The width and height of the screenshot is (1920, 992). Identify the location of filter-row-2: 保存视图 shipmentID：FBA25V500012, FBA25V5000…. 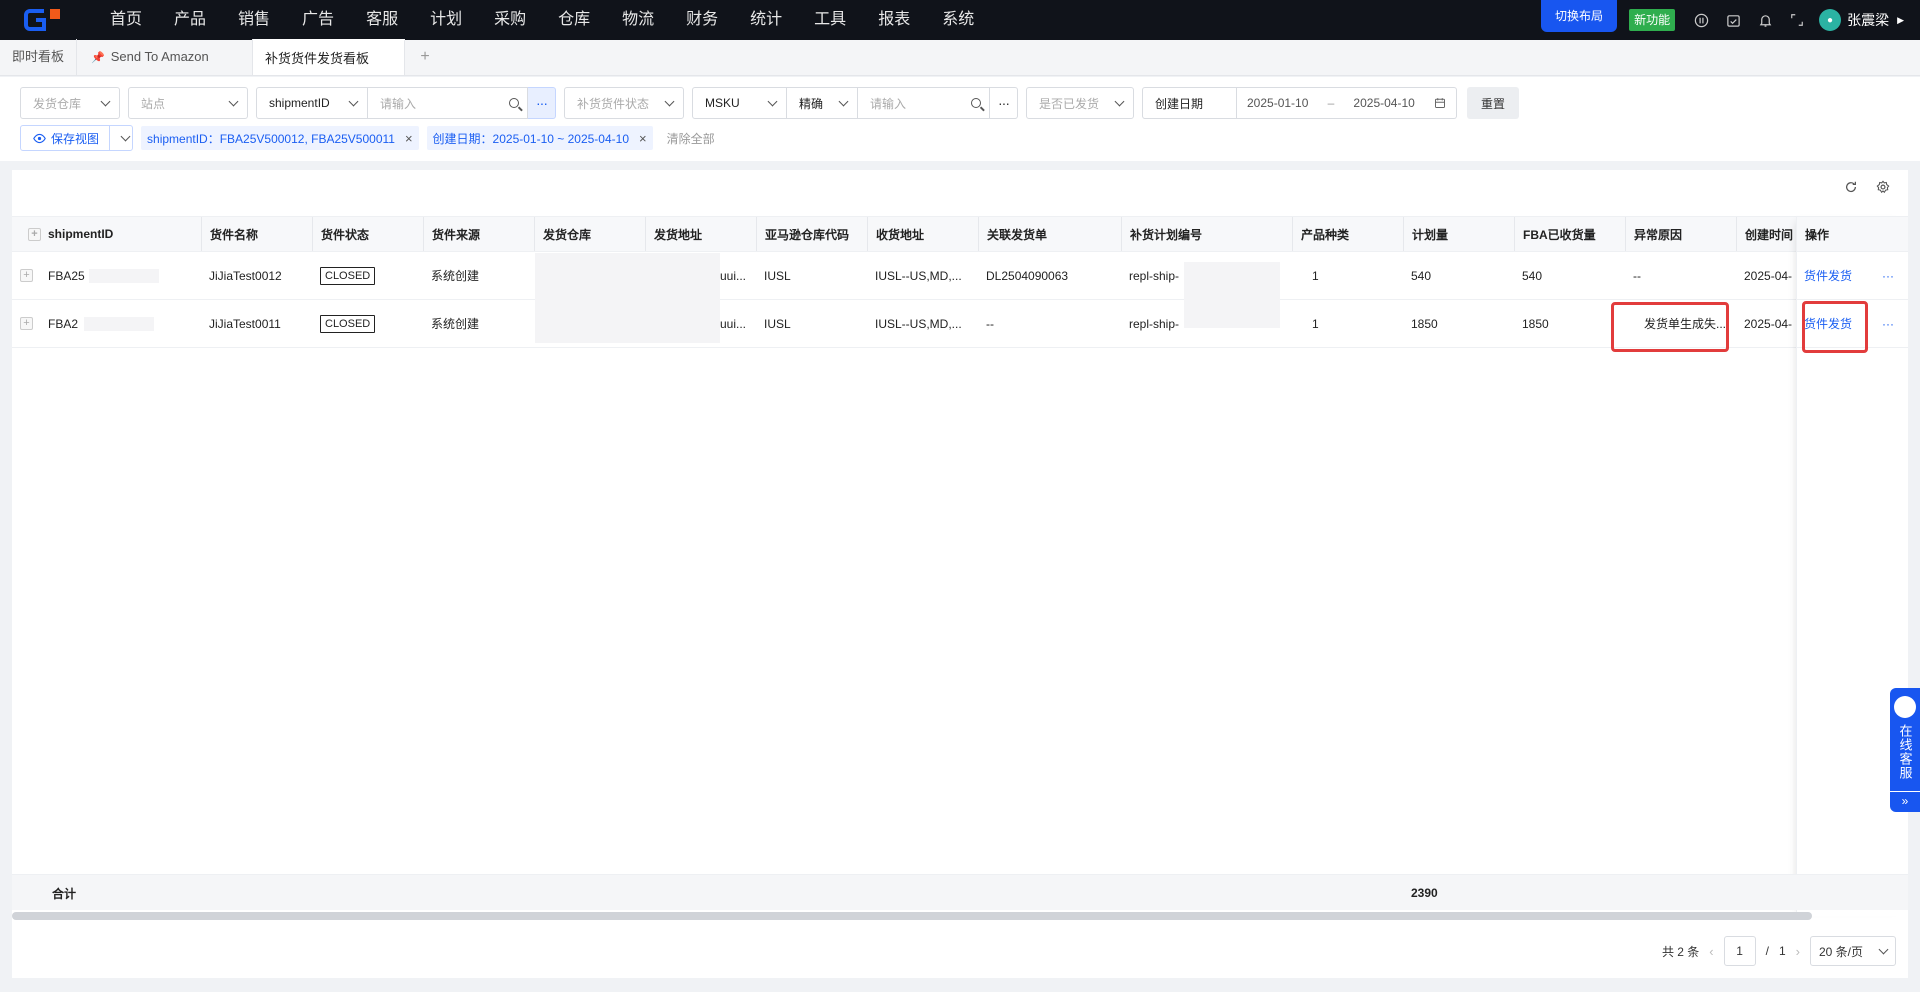
(367, 138).